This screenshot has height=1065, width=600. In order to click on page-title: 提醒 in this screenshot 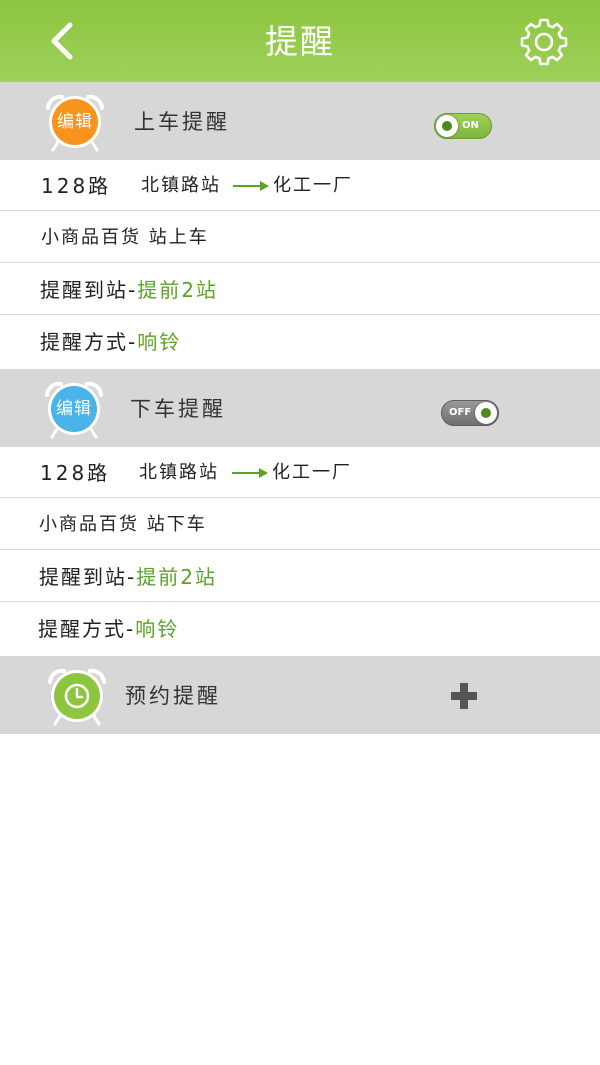, I will do `click(300, 41)`.